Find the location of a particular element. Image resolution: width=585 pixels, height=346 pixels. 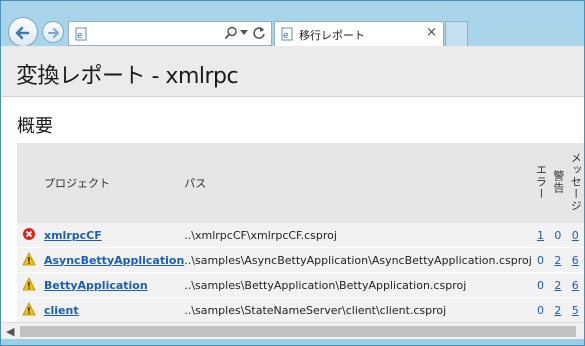

scrollbar-thumb is located at coordinates (298, 331).